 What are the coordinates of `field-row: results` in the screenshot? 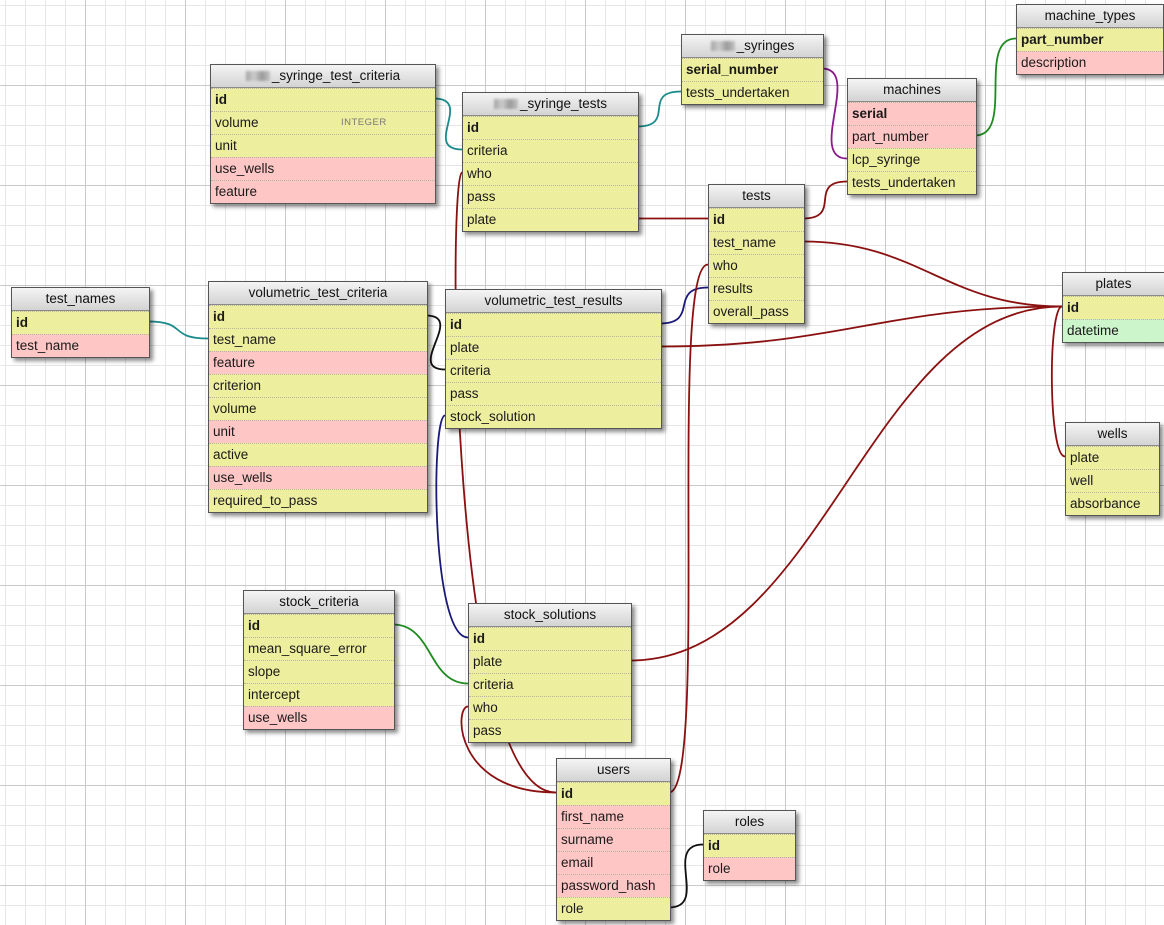 It's located at (756, 288).